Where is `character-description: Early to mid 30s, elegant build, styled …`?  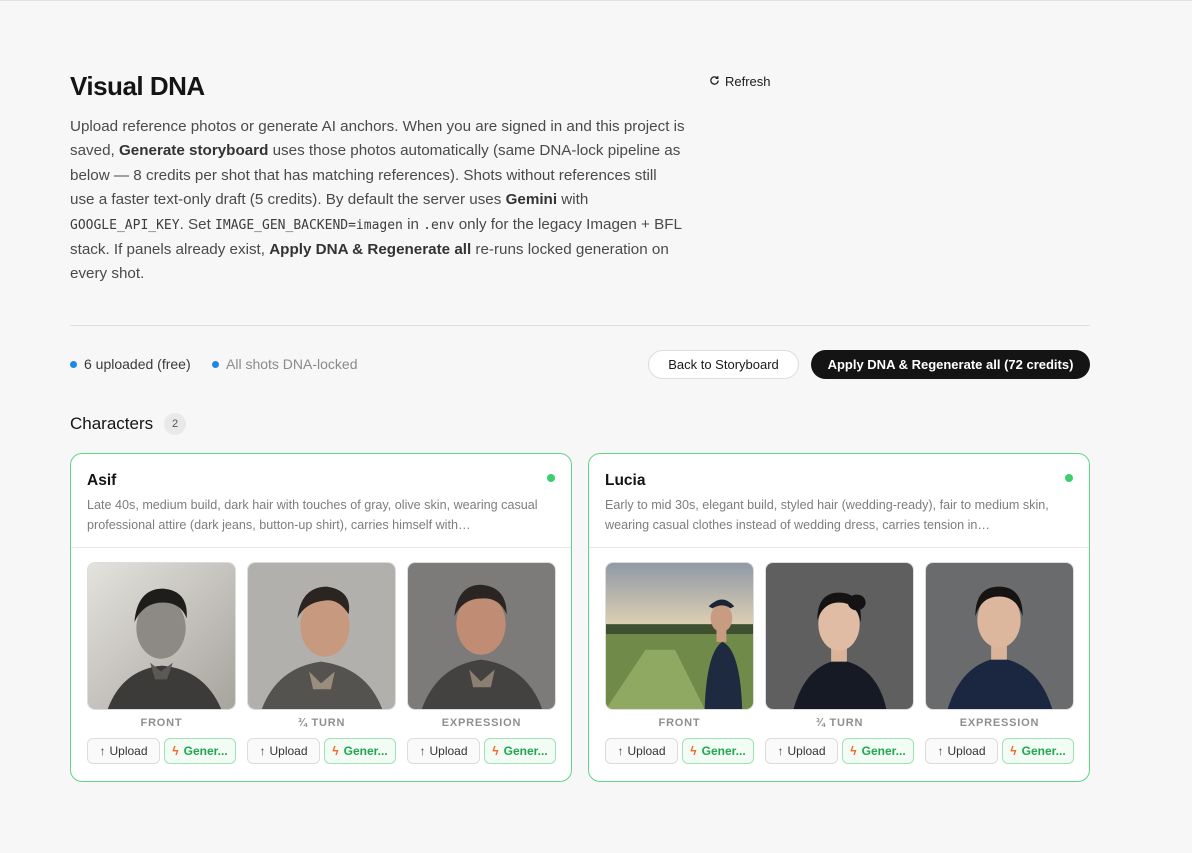
character-description: Early to mid 30s, elegant build, styled … is located at coordinates (827, 515).